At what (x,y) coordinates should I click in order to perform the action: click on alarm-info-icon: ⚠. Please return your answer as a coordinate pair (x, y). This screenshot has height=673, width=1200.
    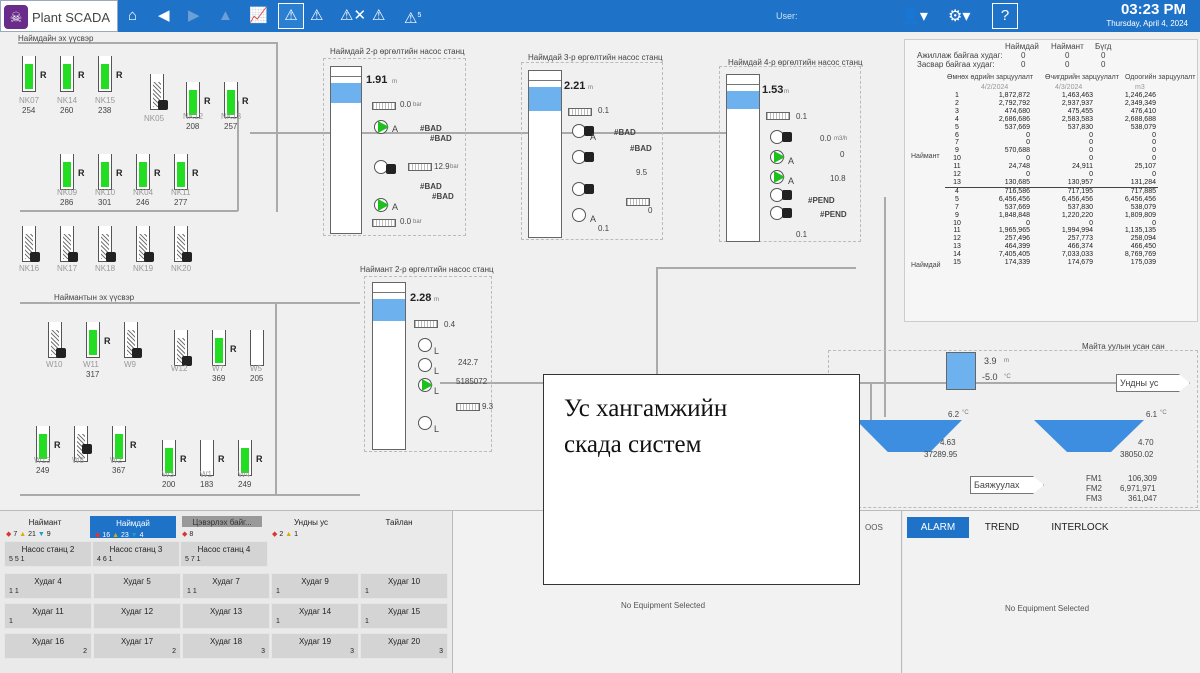
    Looking at the image, I should click on (316, 16).